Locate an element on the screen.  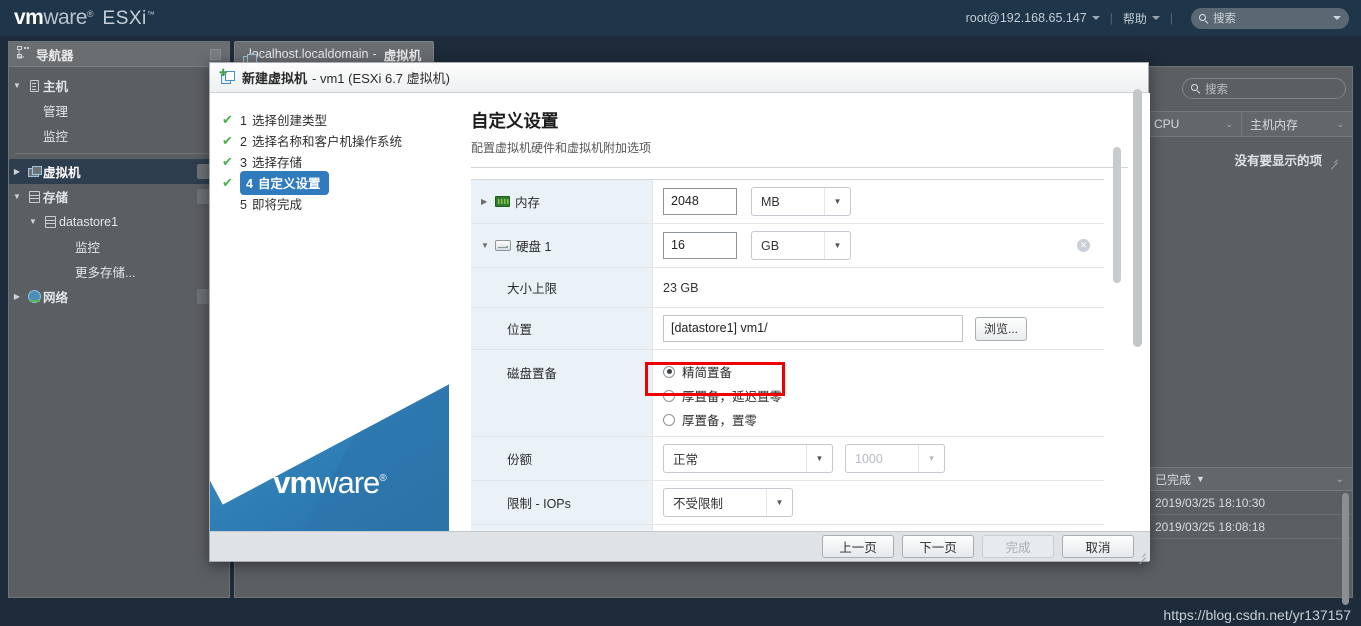
next-button: 下一页 is located at coordinates (938, 546).